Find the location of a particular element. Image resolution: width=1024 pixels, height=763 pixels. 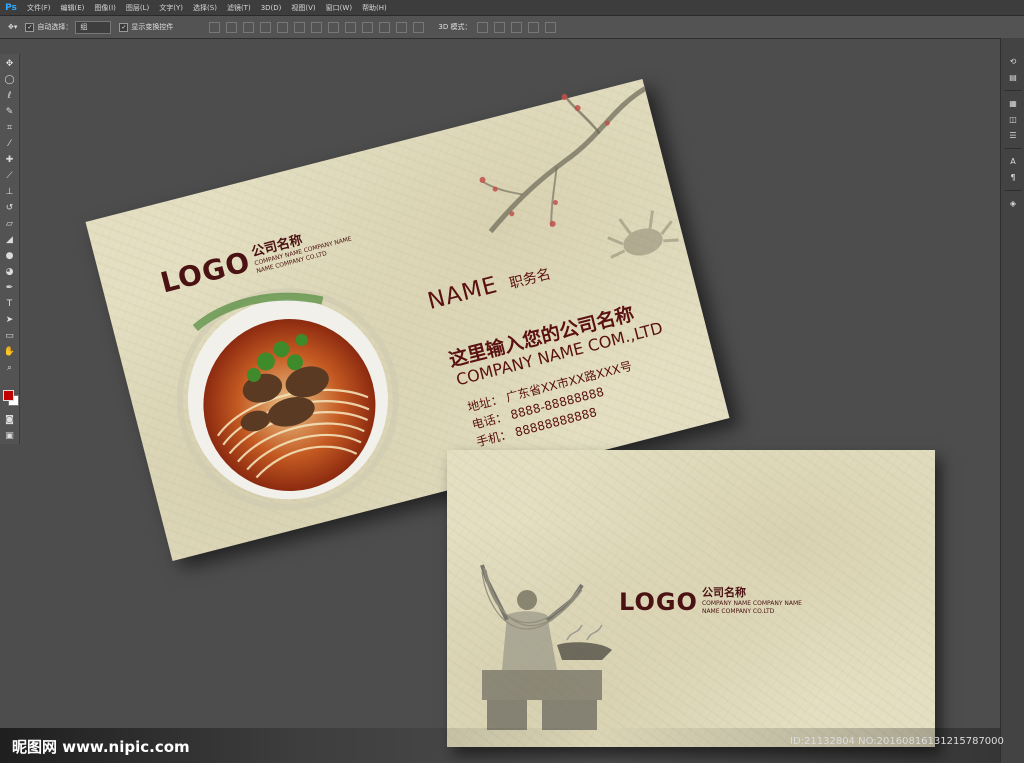

align-right-icon is located at coordinates (300, 27).